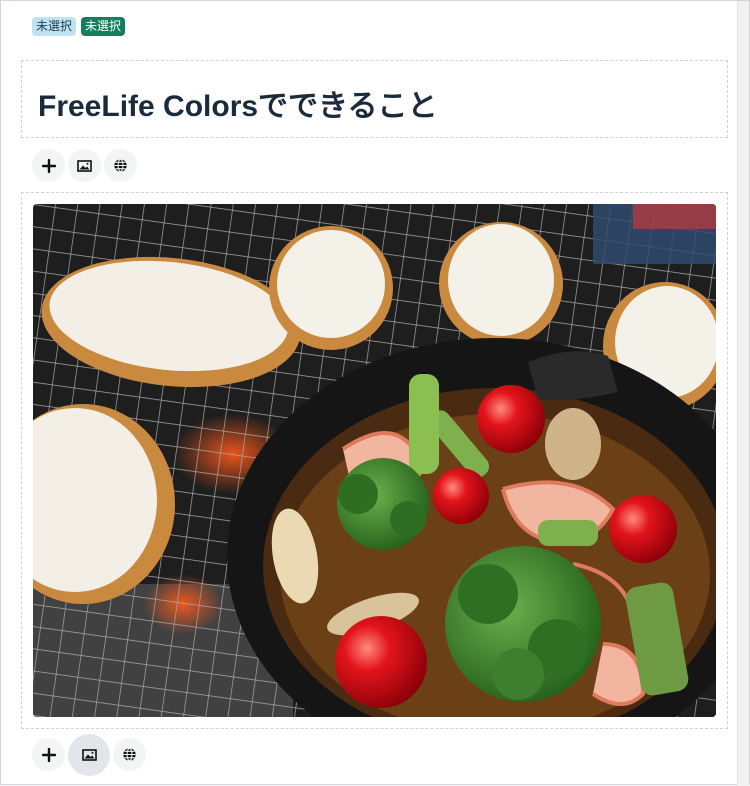 Image resolution: width=750 pixels, height=786 pixels. What do you see at coordinates (79, 26) in the screenshot?
I see `status-badges: 未選択 未選択` at bounding box center [79, 26].